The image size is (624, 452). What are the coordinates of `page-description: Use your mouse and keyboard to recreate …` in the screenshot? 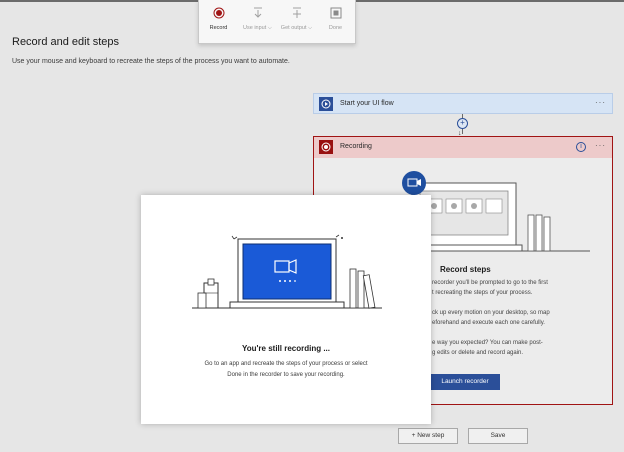 It's located at (151, 61).